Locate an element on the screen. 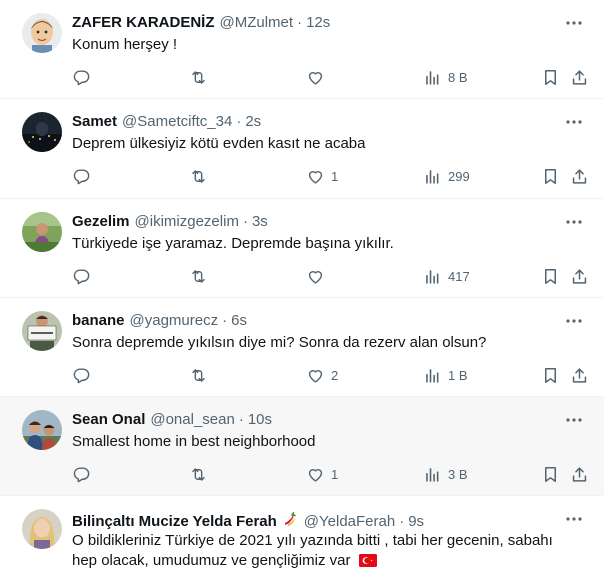 This screenshot has height=585, width=604. views-button: 299 is located at coordinates (446, 176).